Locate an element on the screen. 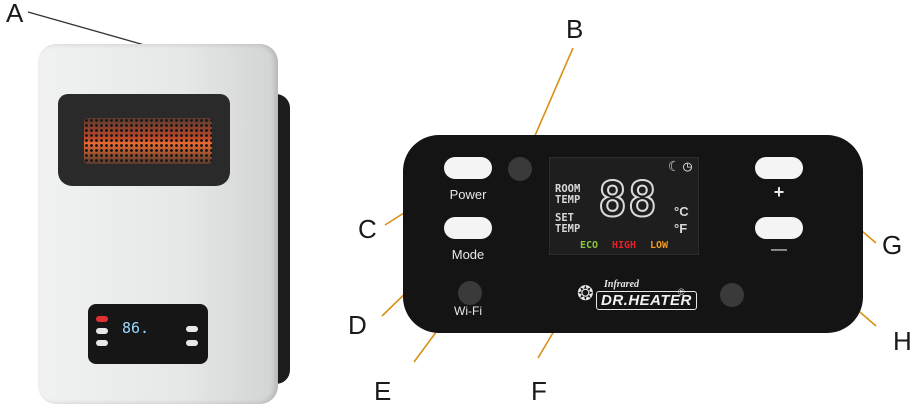 Image resolution: width=924 pixels, height=409 pixels. power-label: Power is located at coordinates (468, 194).